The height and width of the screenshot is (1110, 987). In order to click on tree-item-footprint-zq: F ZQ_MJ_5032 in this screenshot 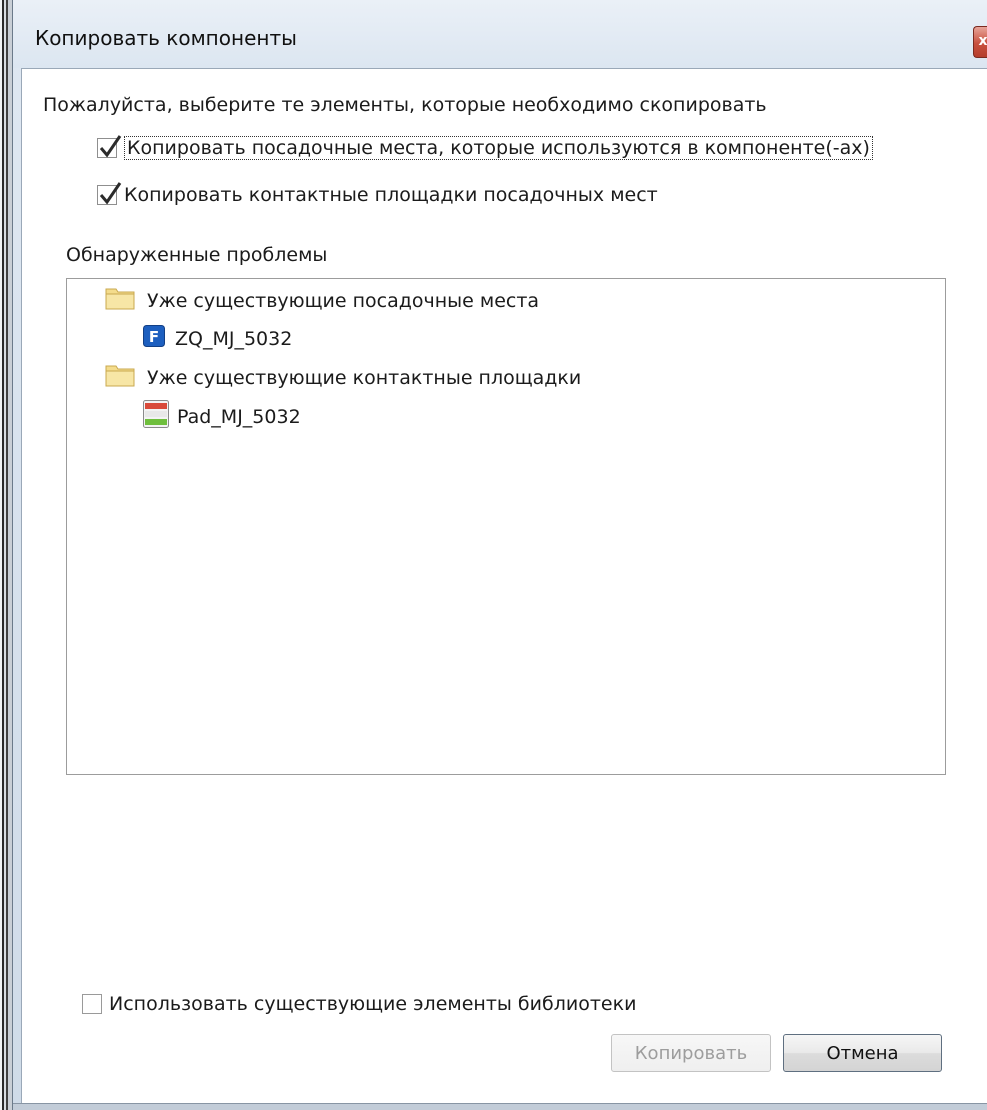, I will do `click(217, 338)`.